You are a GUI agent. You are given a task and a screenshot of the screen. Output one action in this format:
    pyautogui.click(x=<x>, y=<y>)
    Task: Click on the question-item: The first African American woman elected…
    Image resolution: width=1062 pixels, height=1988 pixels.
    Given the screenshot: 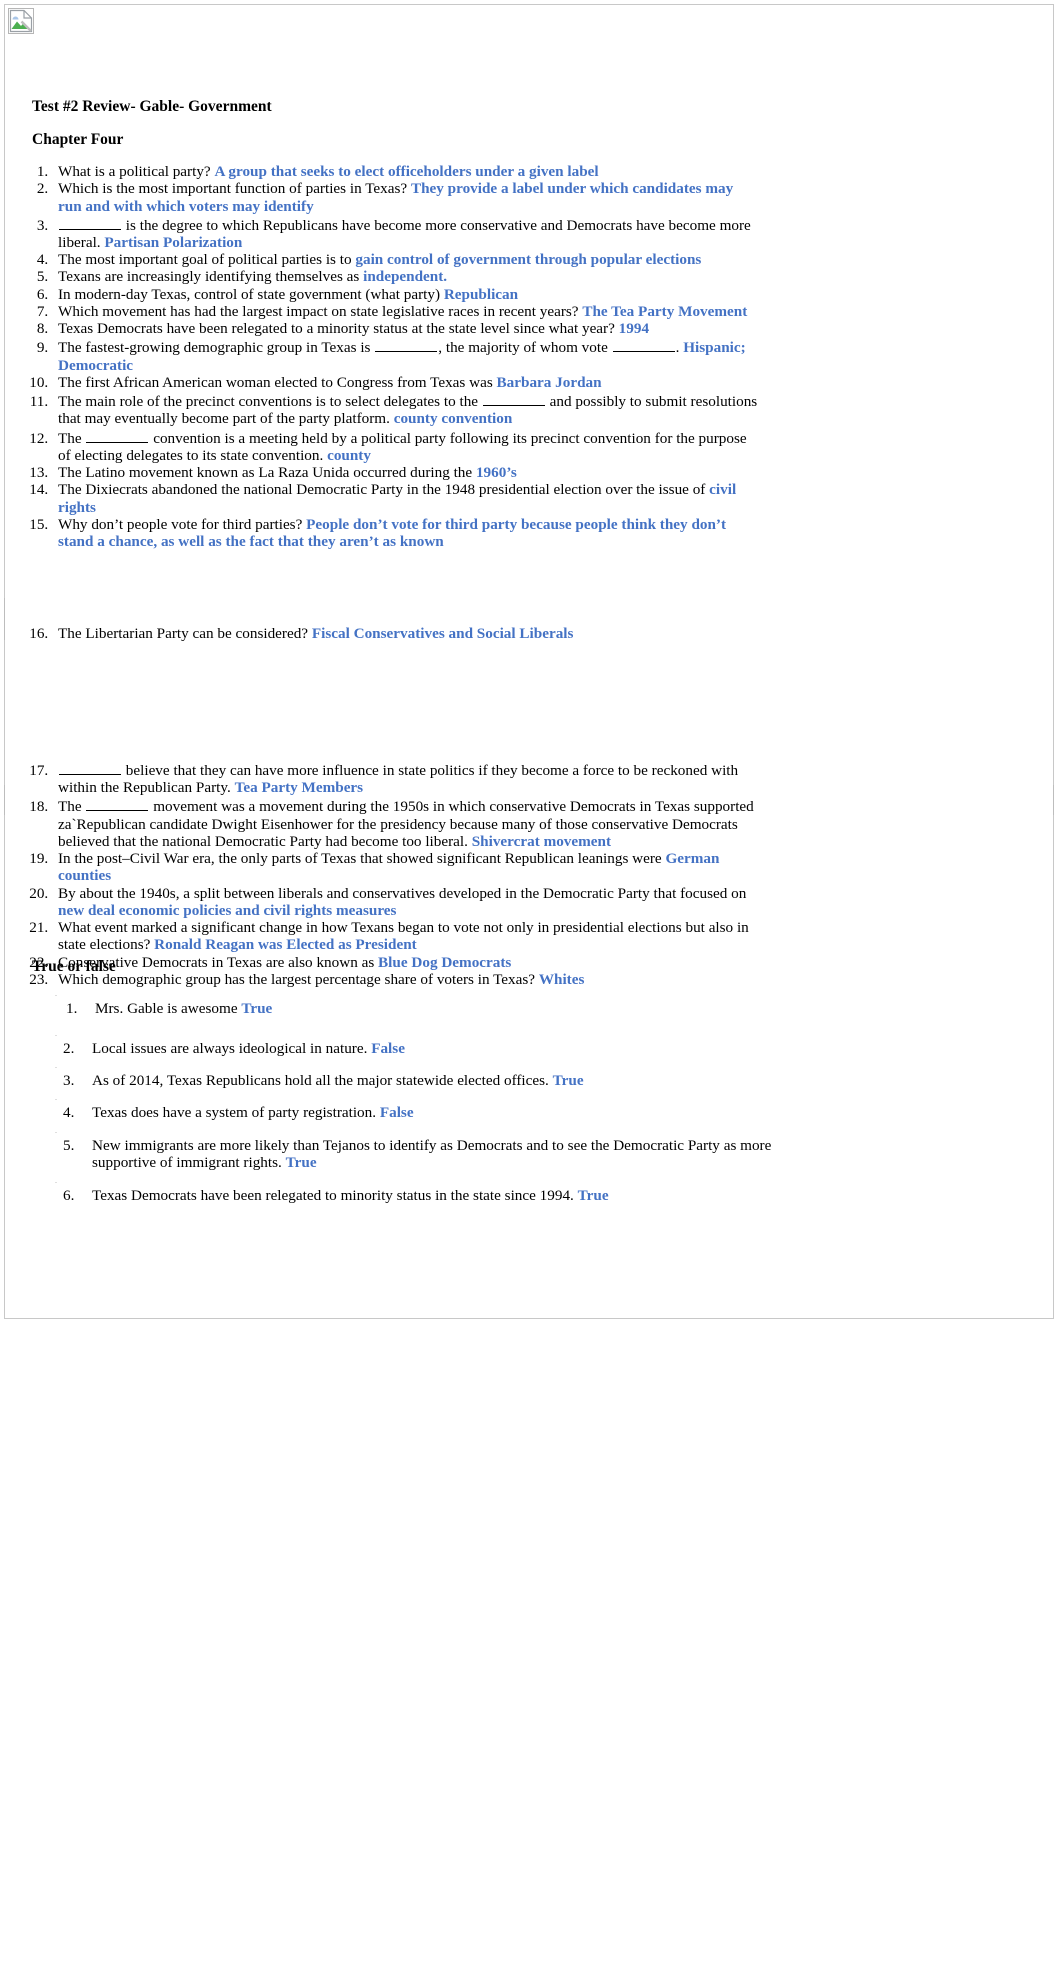 What is the action you would take?
    pyautogui.click(x=405, y=382)
    